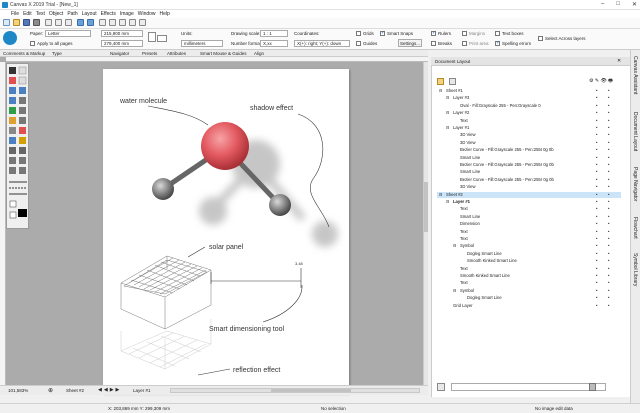 The image size is (640, 413). Describe the element at coordinates (202, 43) in the screenshot. I see `units-select: millimeters` at that location.